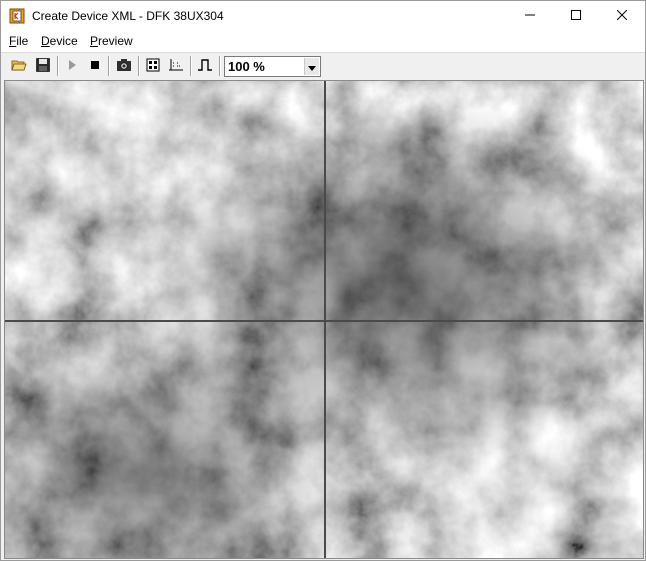 The image size is (646, 561). I want to click on save-button, so click(43, 66).